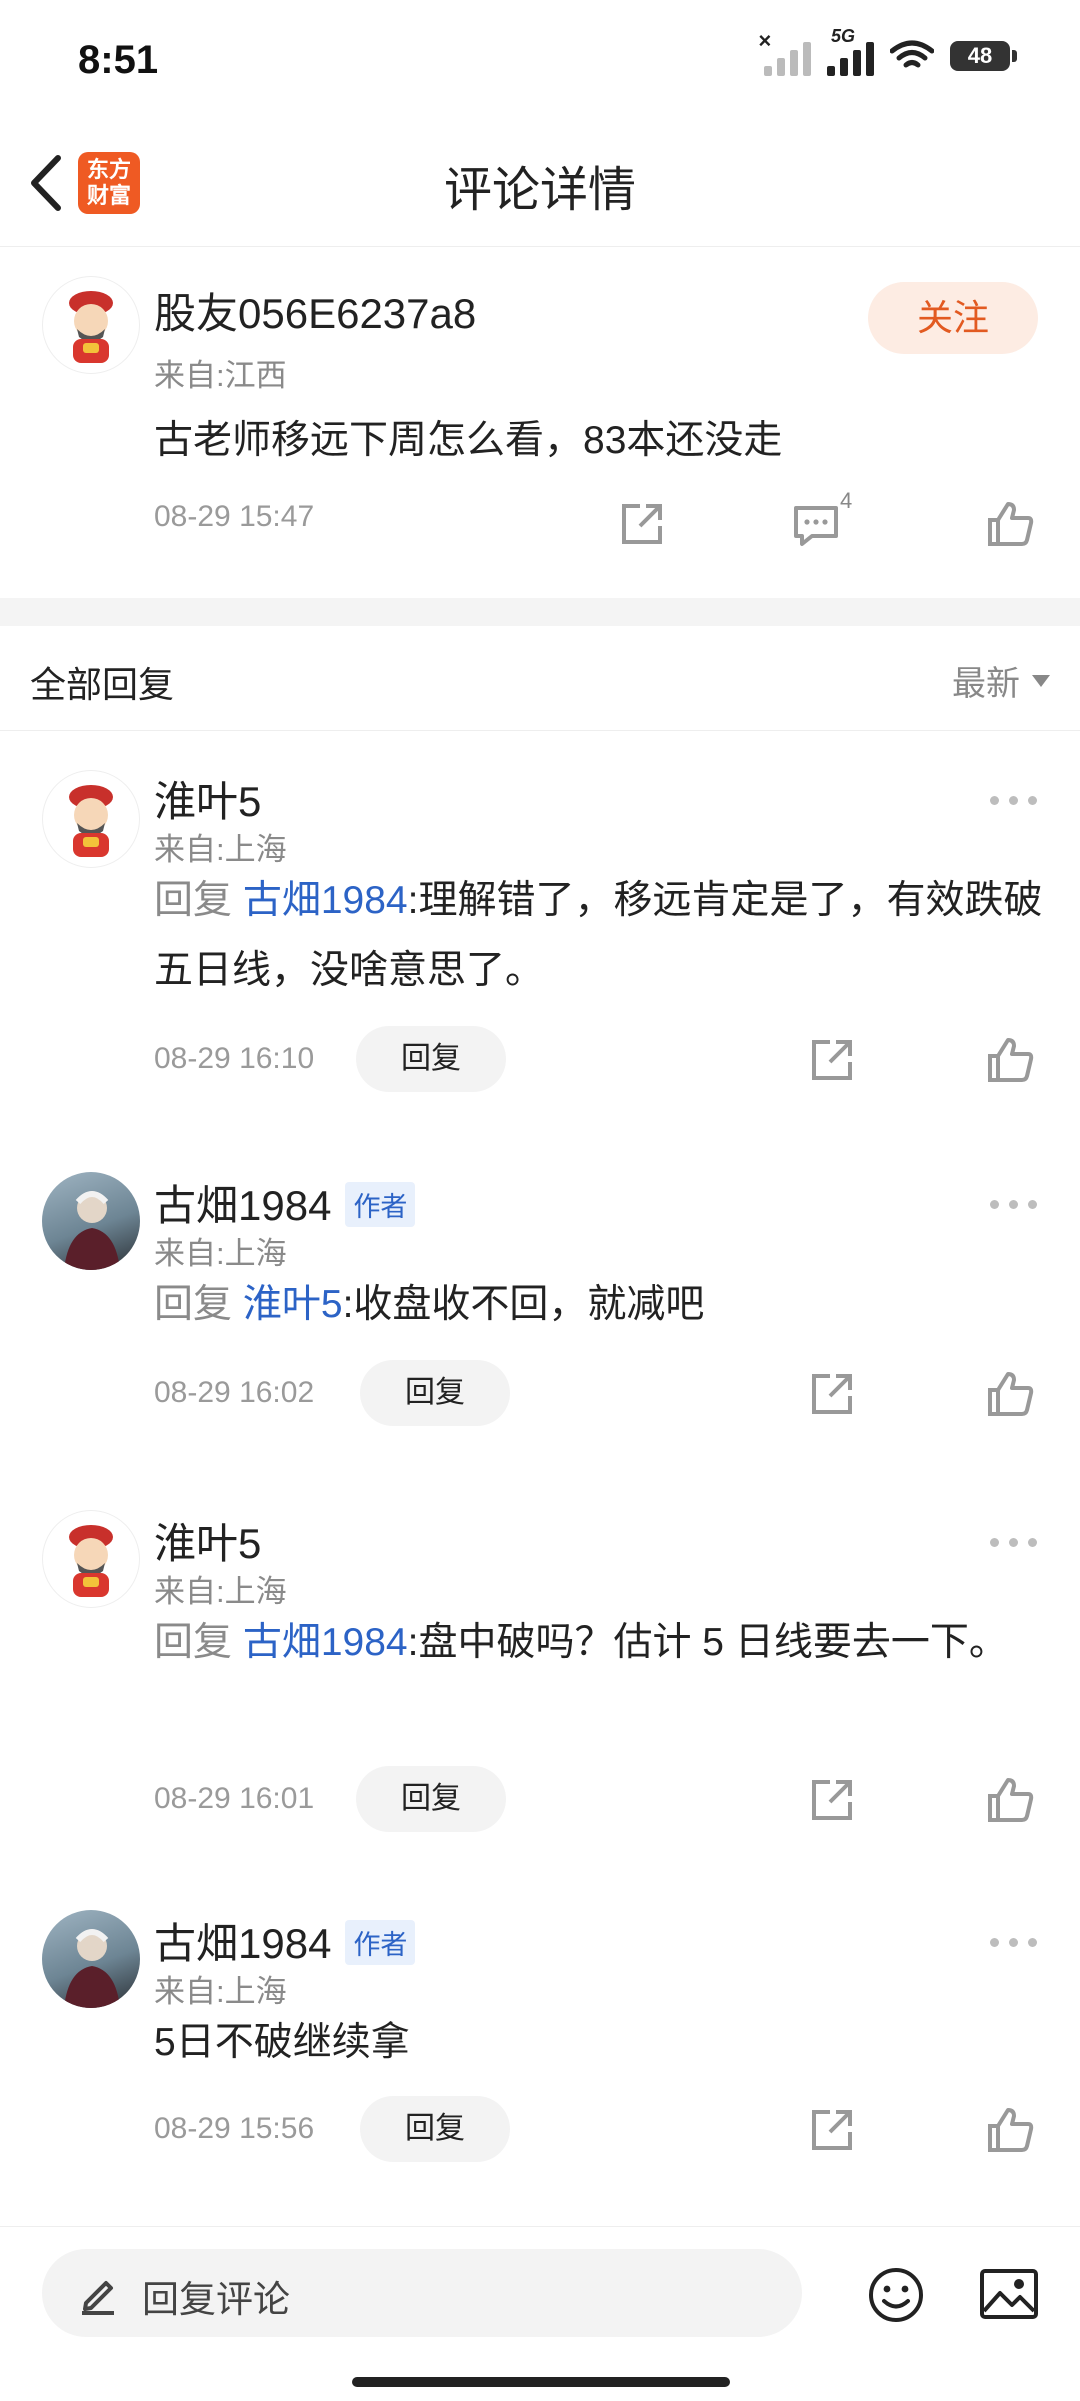 This screenshot has height=2401, width=1080. I want to click on status-bar: 8:51 × 5G 48, so click(540, 60).